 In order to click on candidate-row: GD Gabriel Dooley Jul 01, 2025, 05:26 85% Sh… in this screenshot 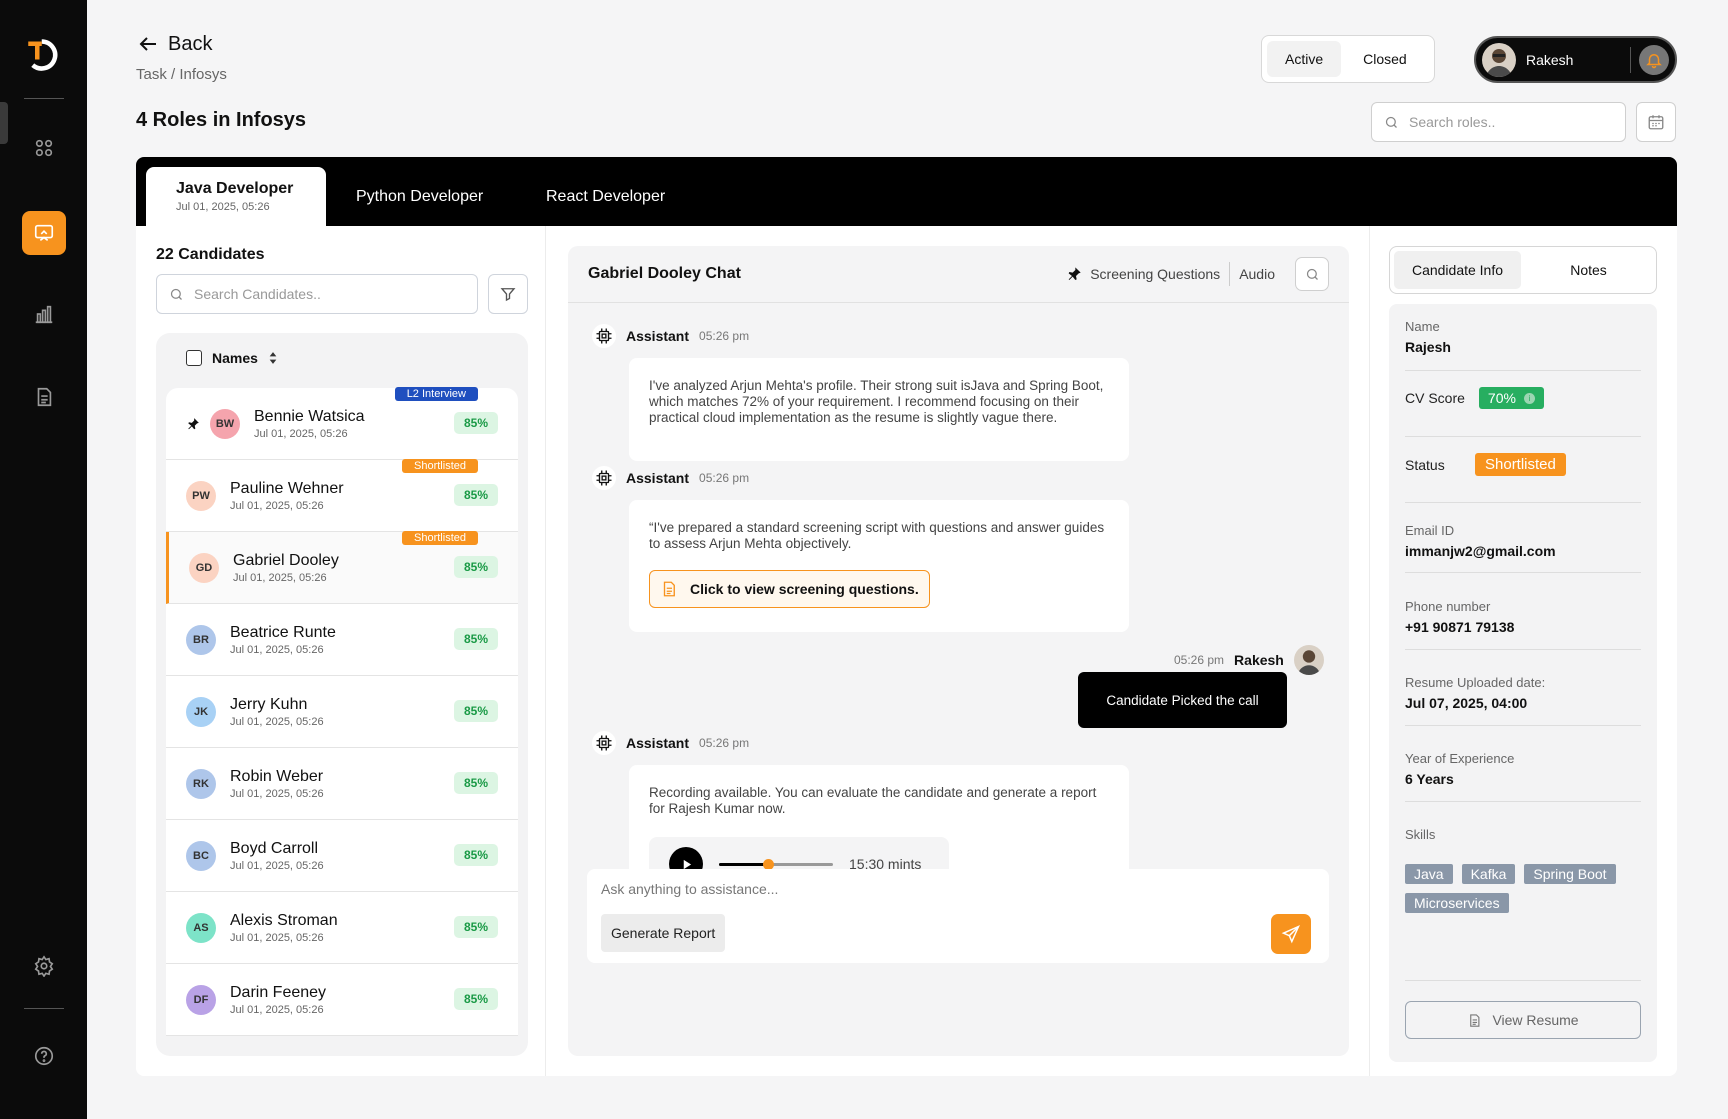, I will do `click(342, 567)`.